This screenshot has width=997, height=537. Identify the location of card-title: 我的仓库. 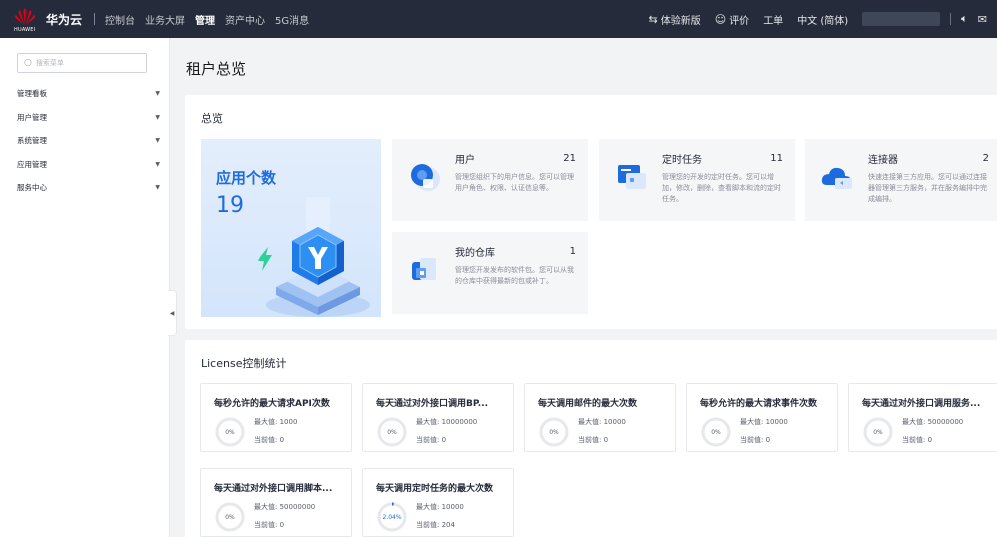
(475, 253).